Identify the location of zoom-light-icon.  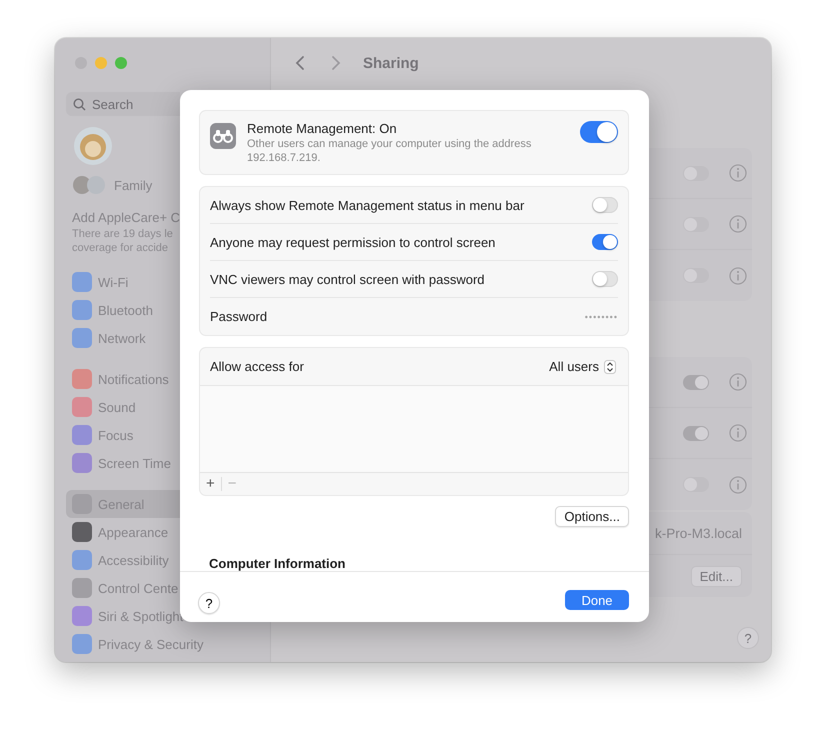
(121, 63).